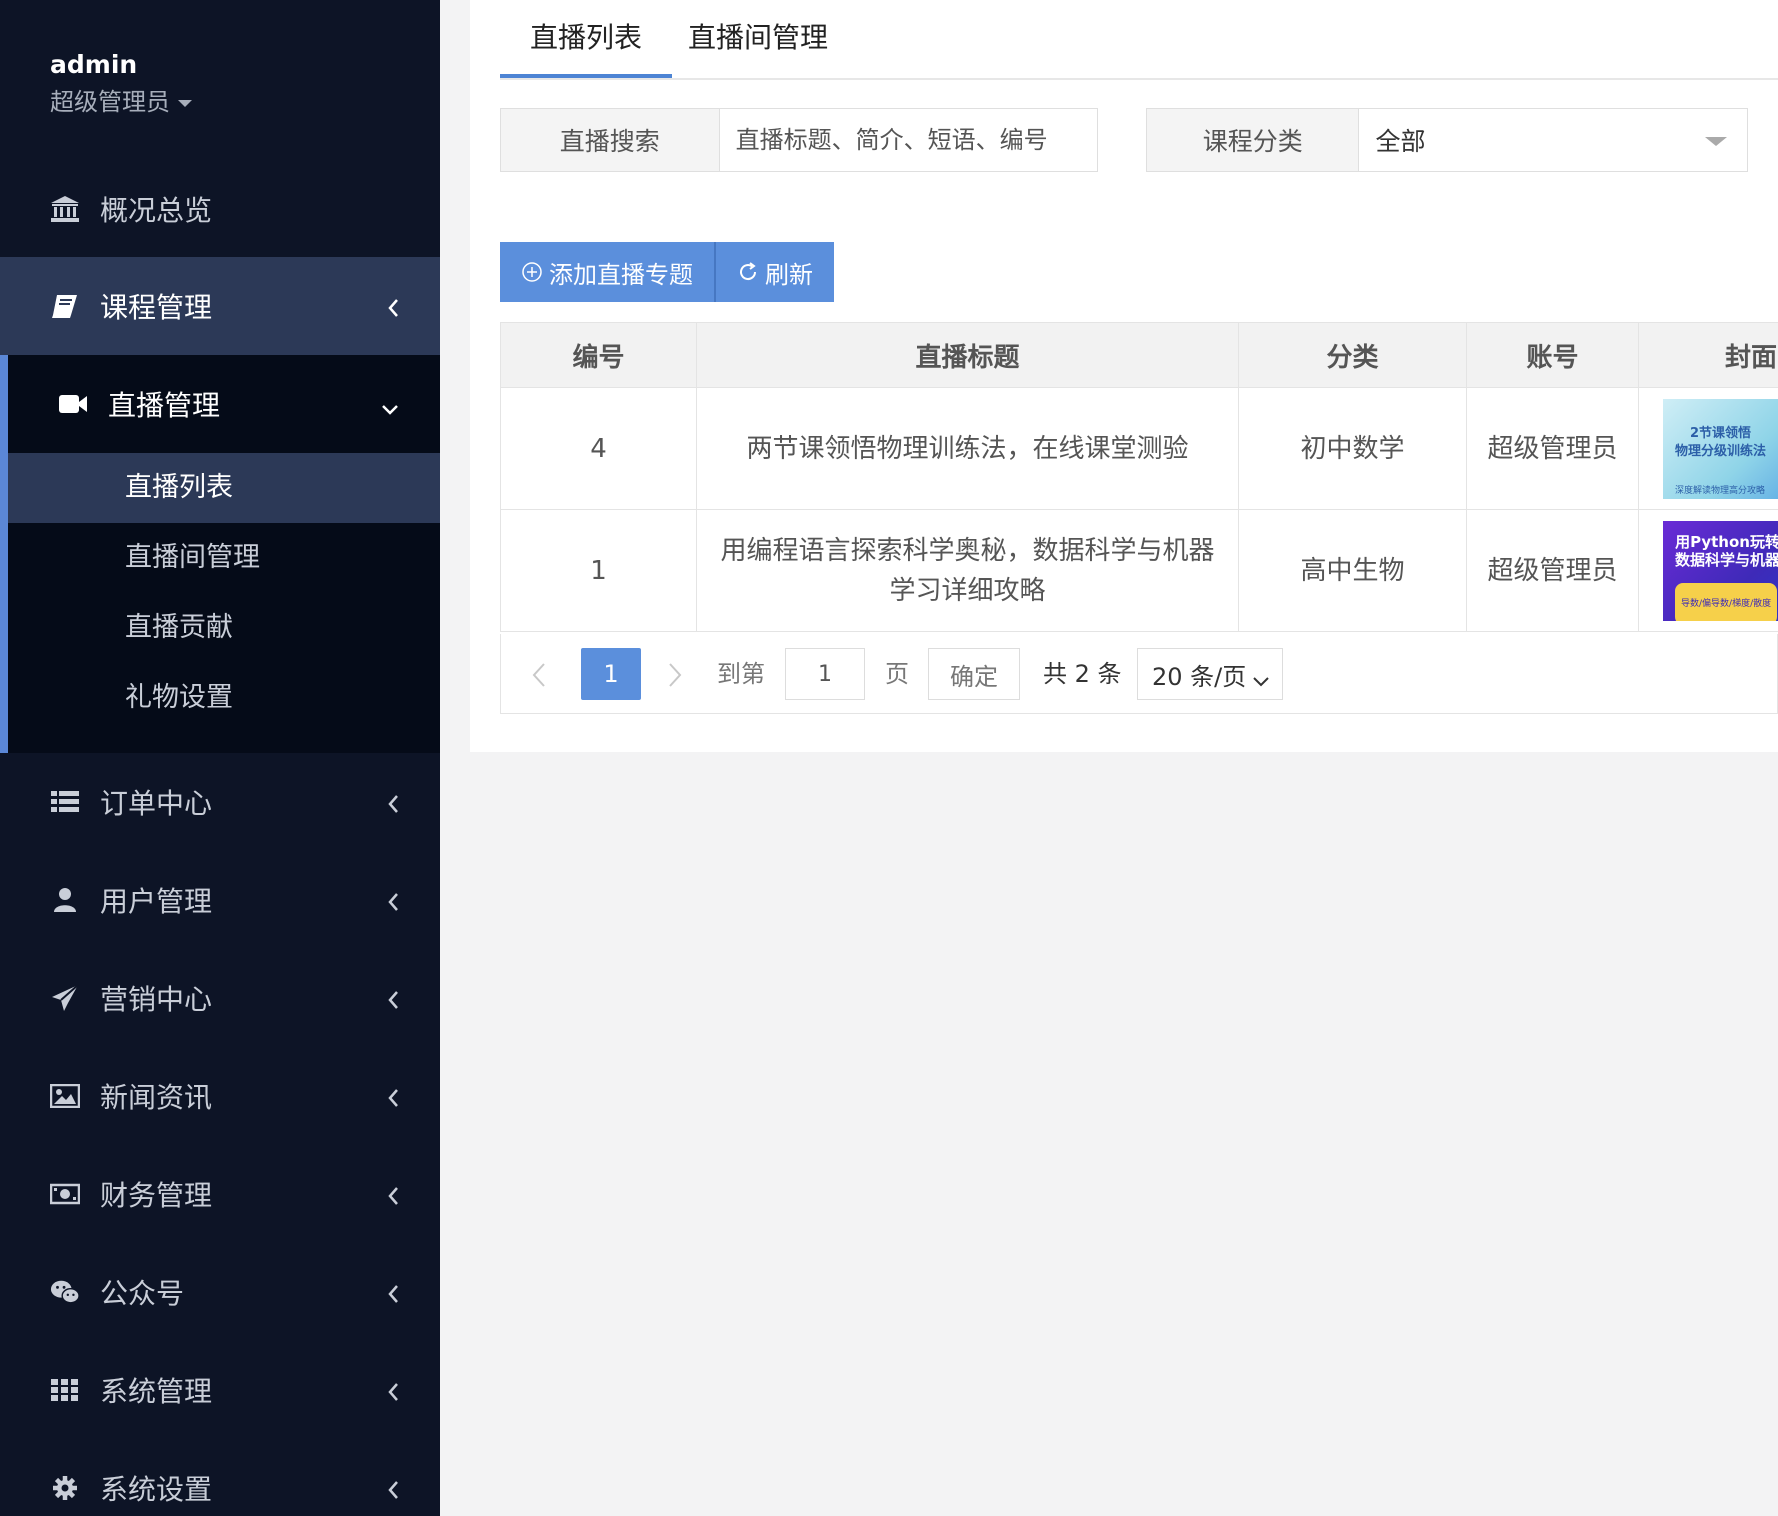 The height and width of the screenshot is (1516, 1778). What do you see at coordinates (598, 570) in the screenshot?
I see `cell-id: 1` at bounding box center [598, 570].